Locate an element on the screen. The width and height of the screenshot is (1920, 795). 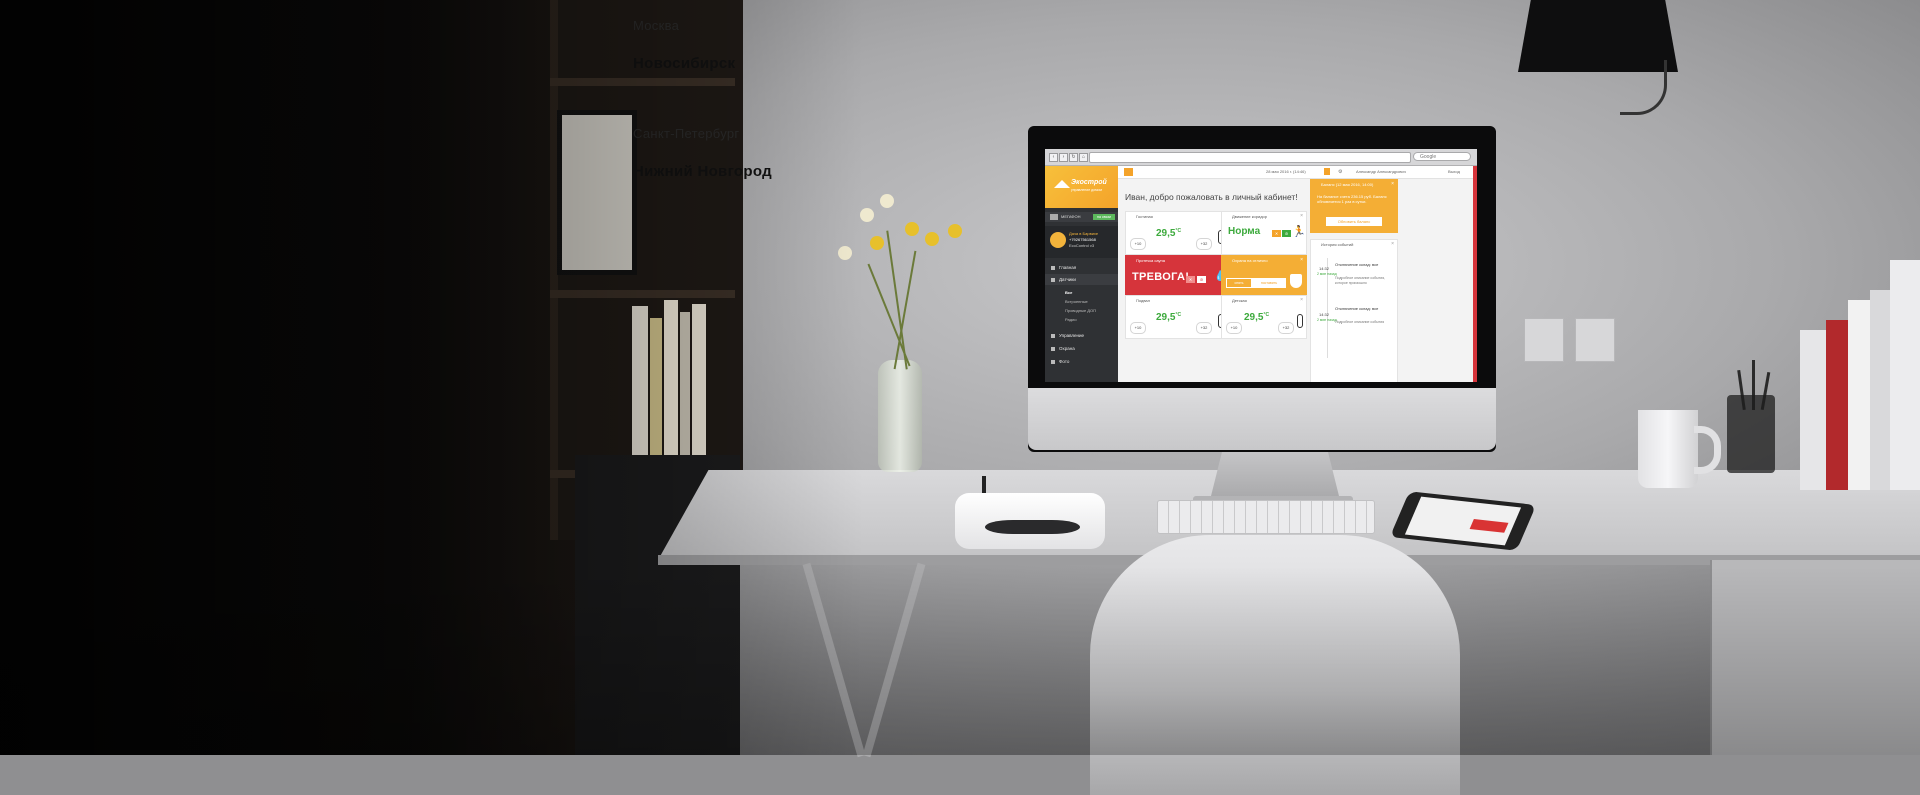
overlay-city: Москва is located at coordinates (656, 25).